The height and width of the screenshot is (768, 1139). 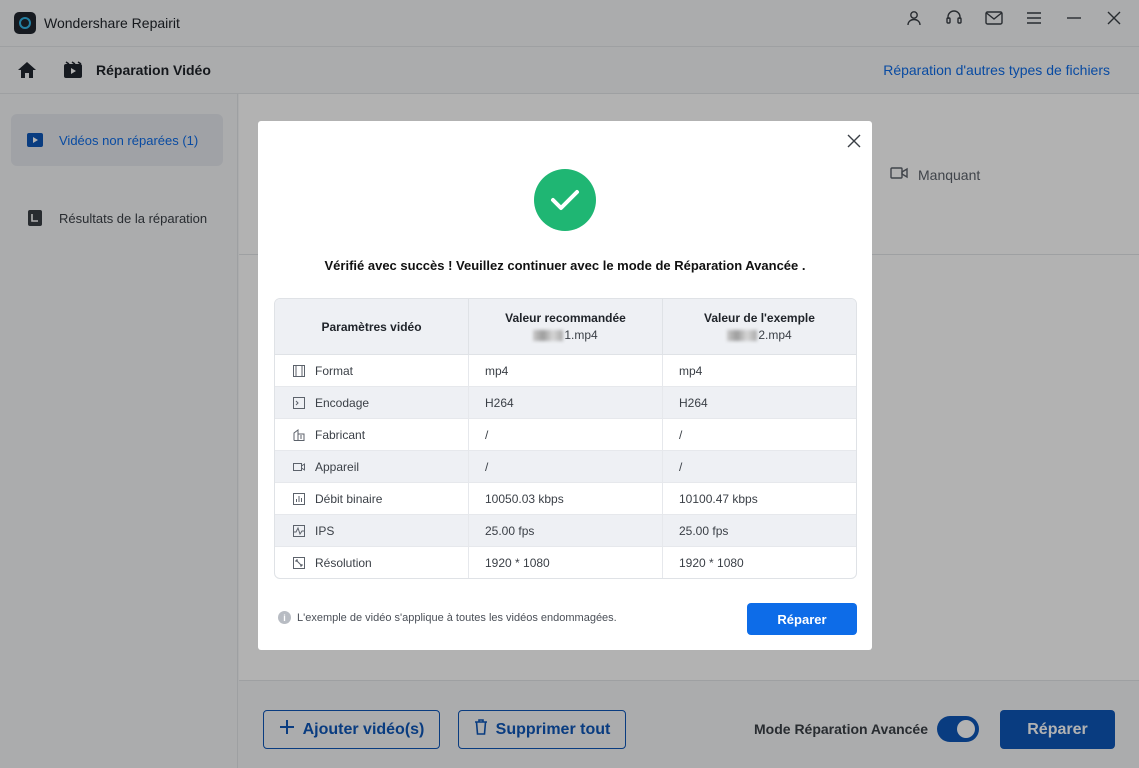 I want to click on param-name: Encodage, so click(x=342, y=402).